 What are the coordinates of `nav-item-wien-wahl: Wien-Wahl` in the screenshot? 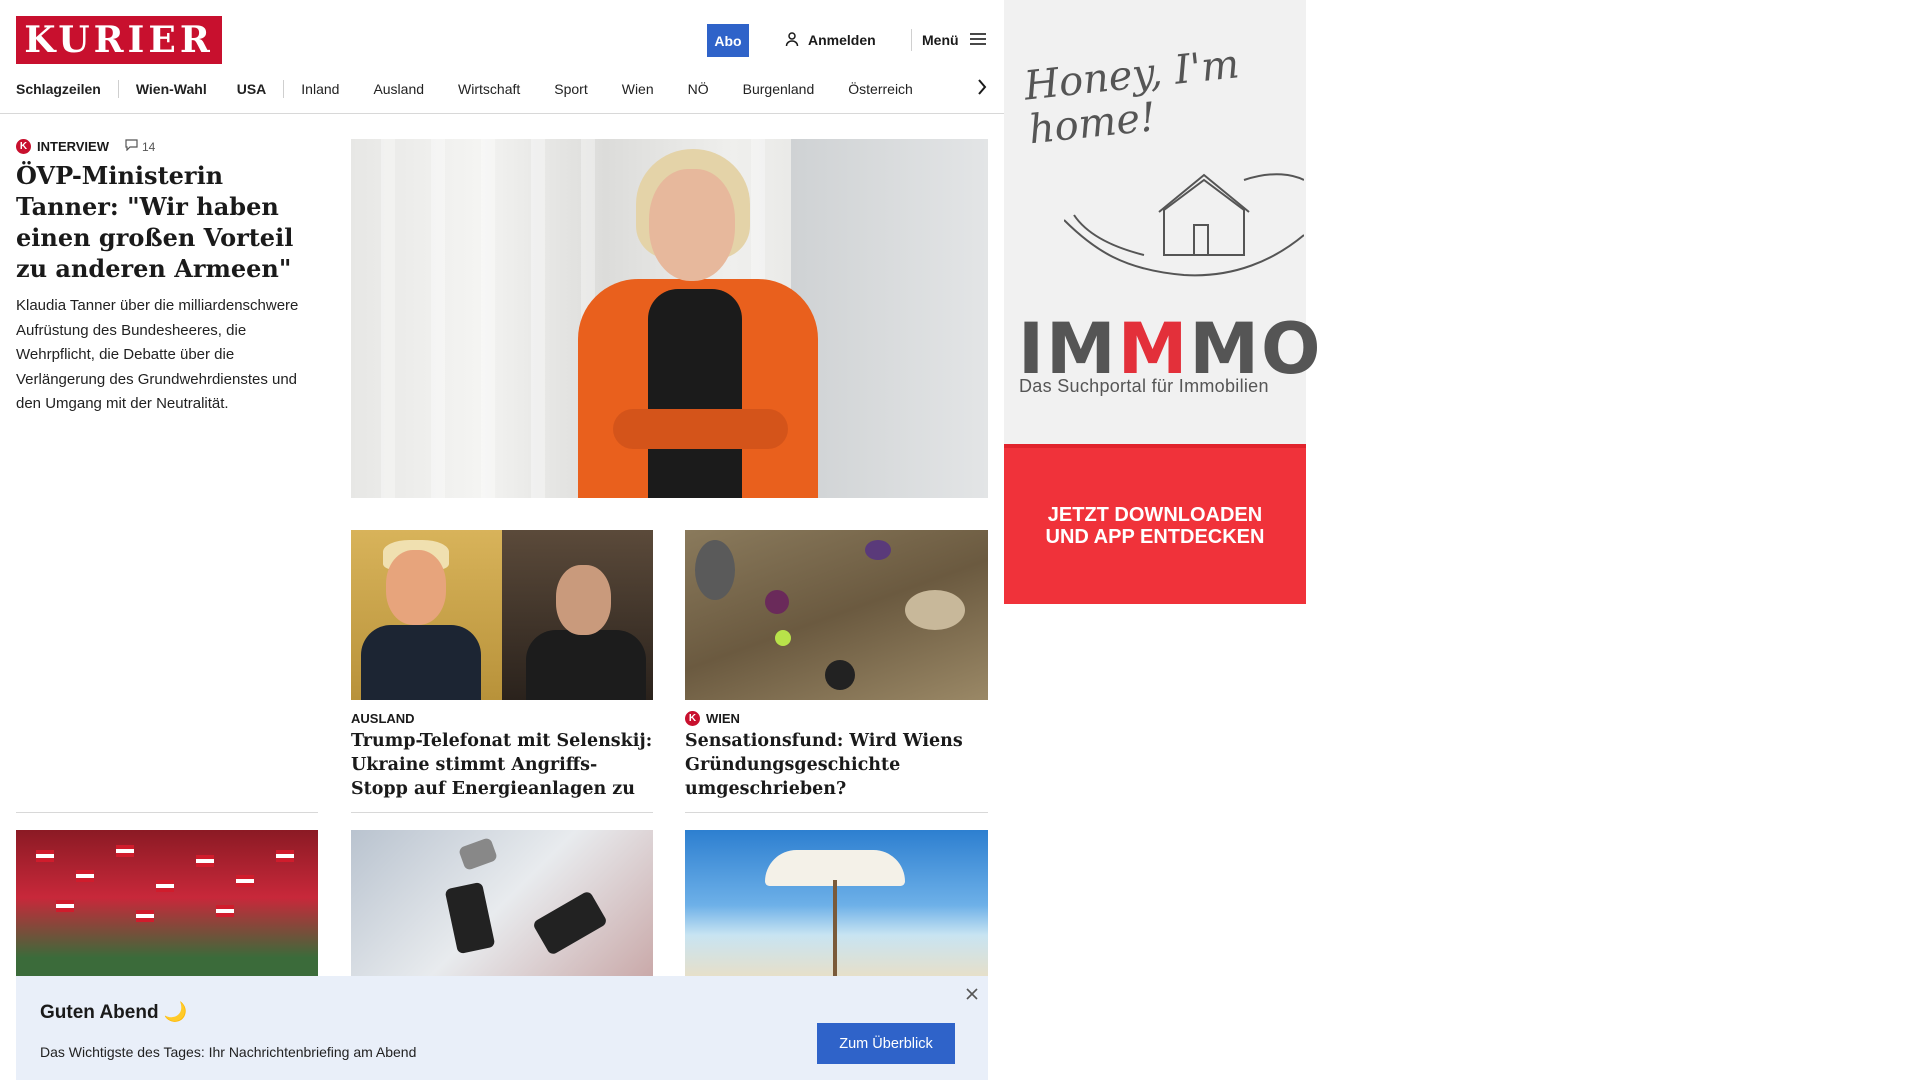 It's located at (171, 89).